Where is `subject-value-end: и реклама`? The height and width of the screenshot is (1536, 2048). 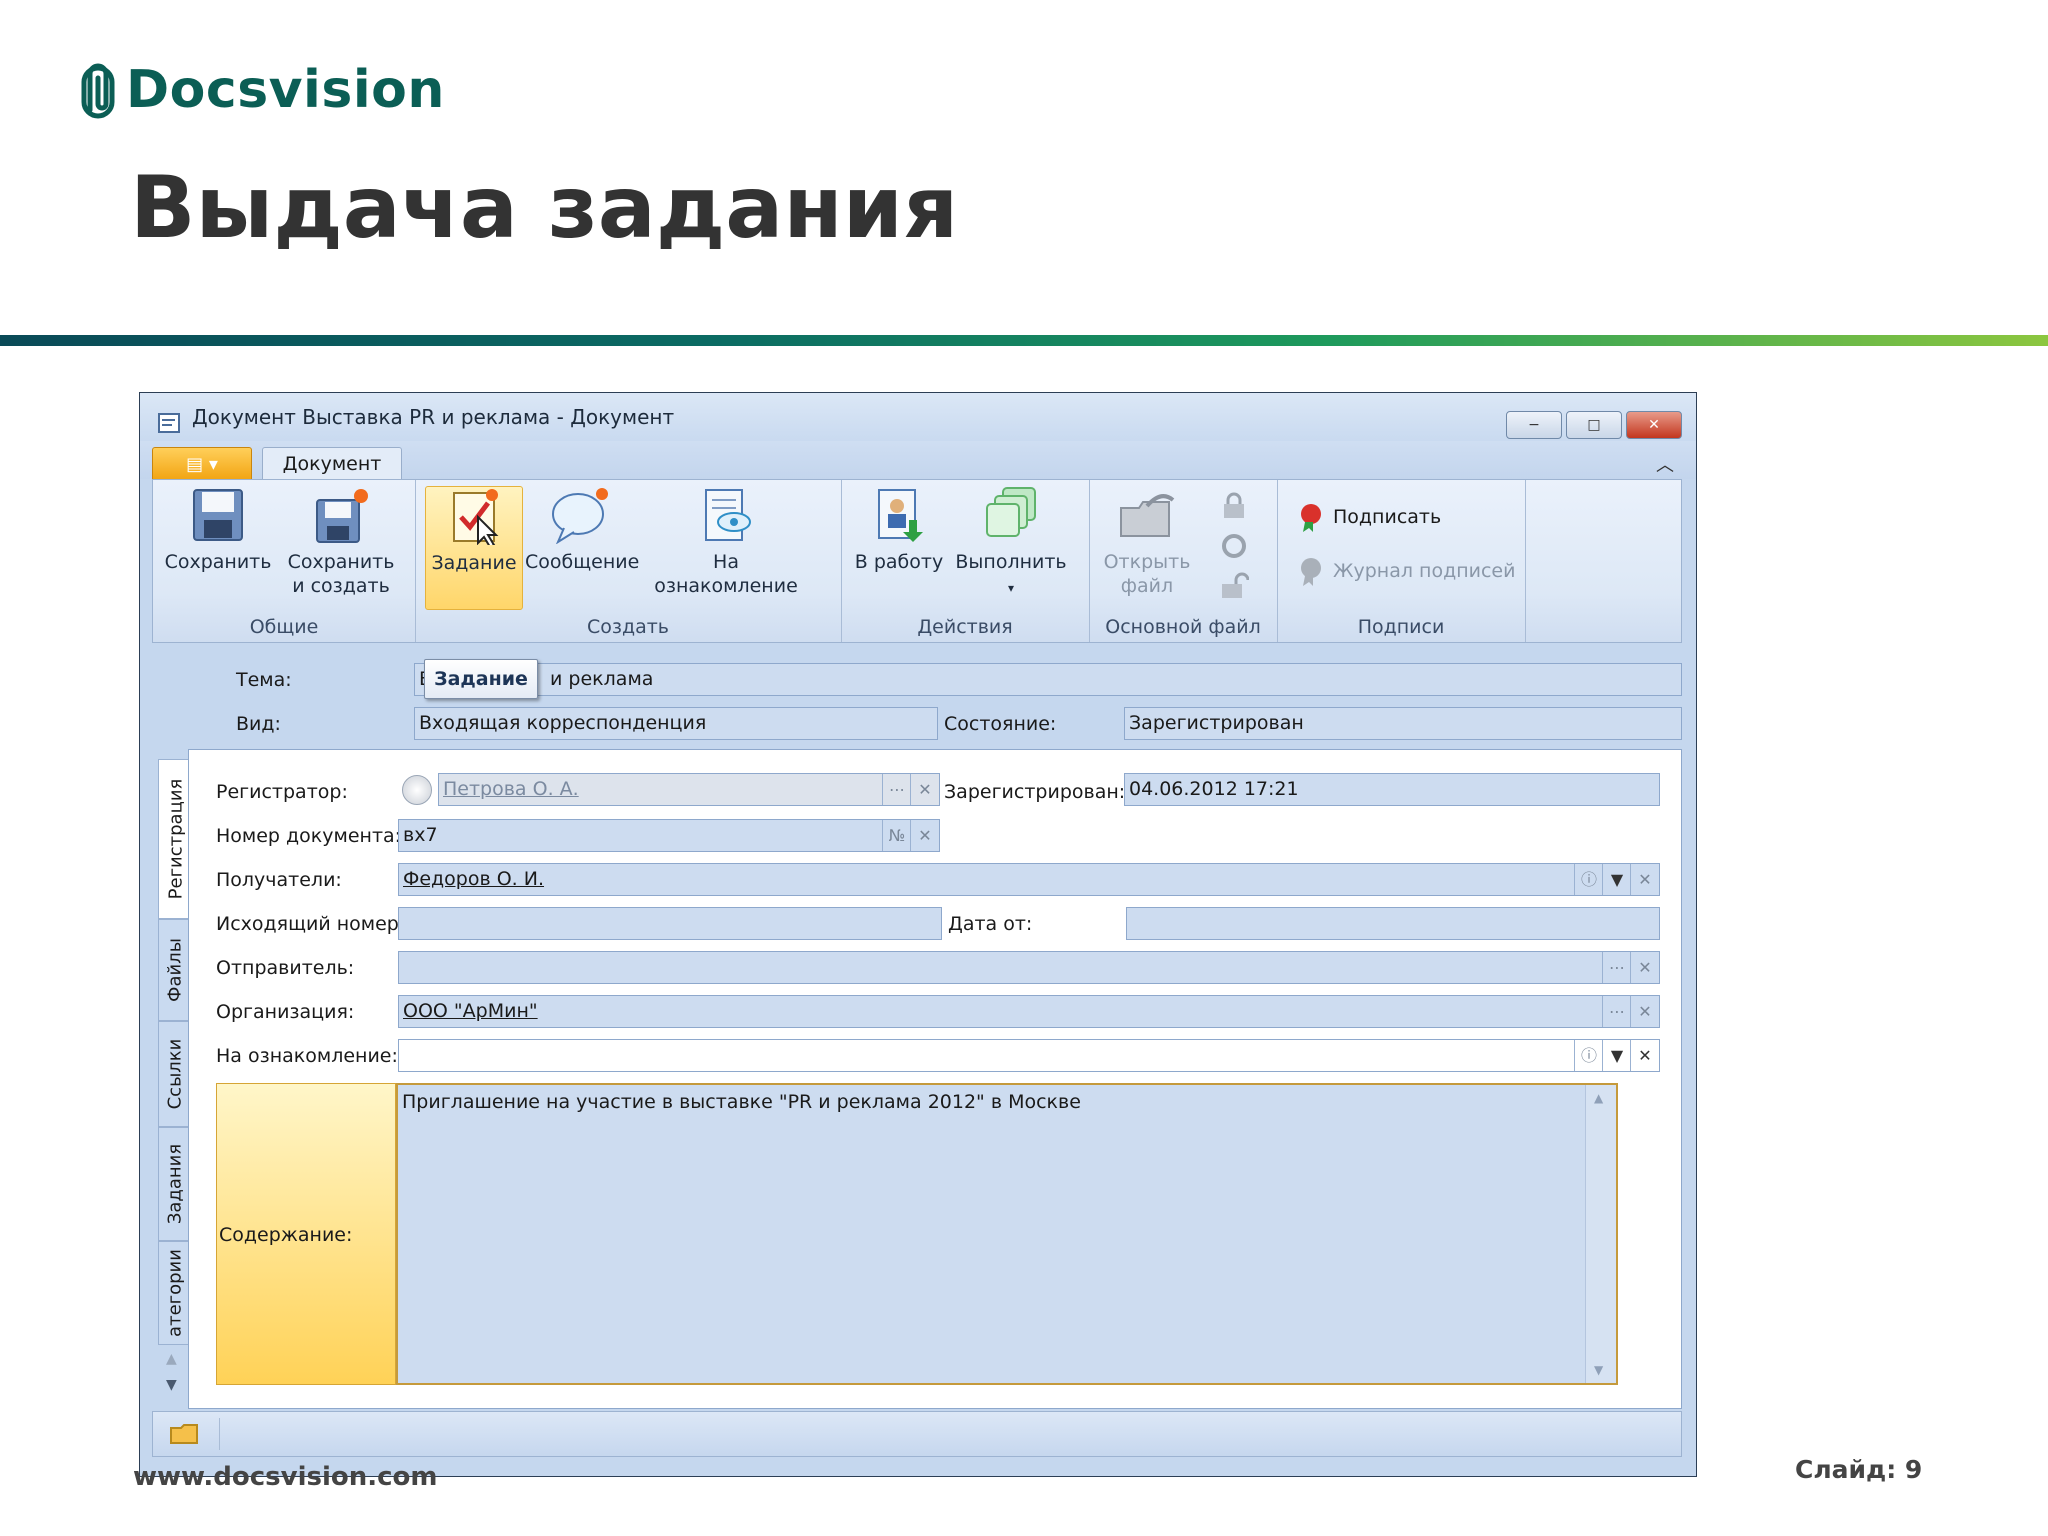
subject-value-end: и реклама is located at coordinates (602, 679).